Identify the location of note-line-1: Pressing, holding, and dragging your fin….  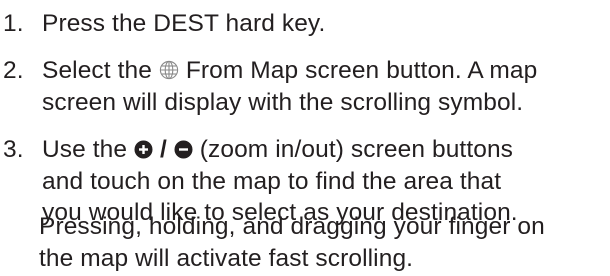
(292, 226).